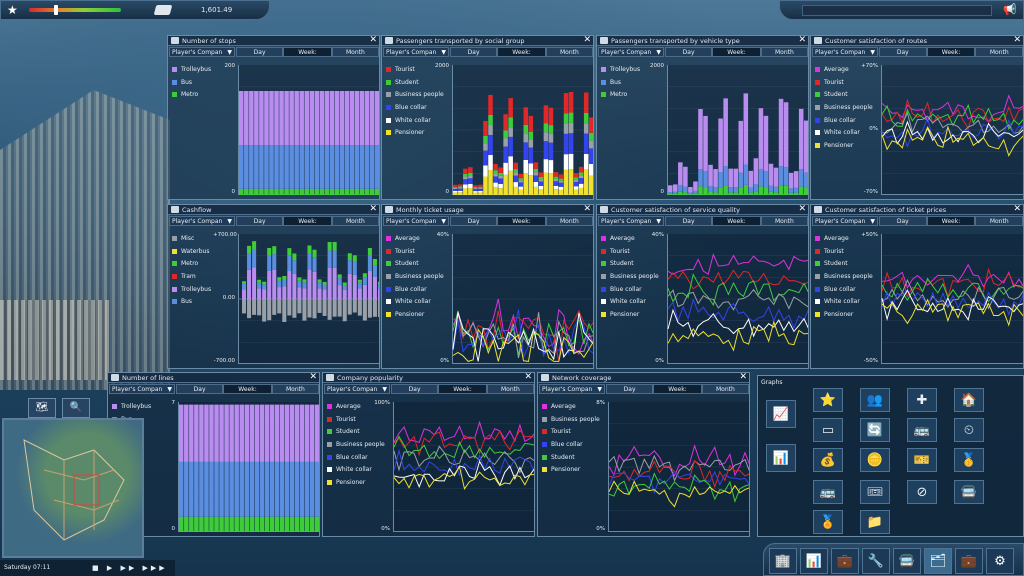 This screenshot has height=576, width=1024. I want to click on build-tools-button: 🔧, so click(876, 561).